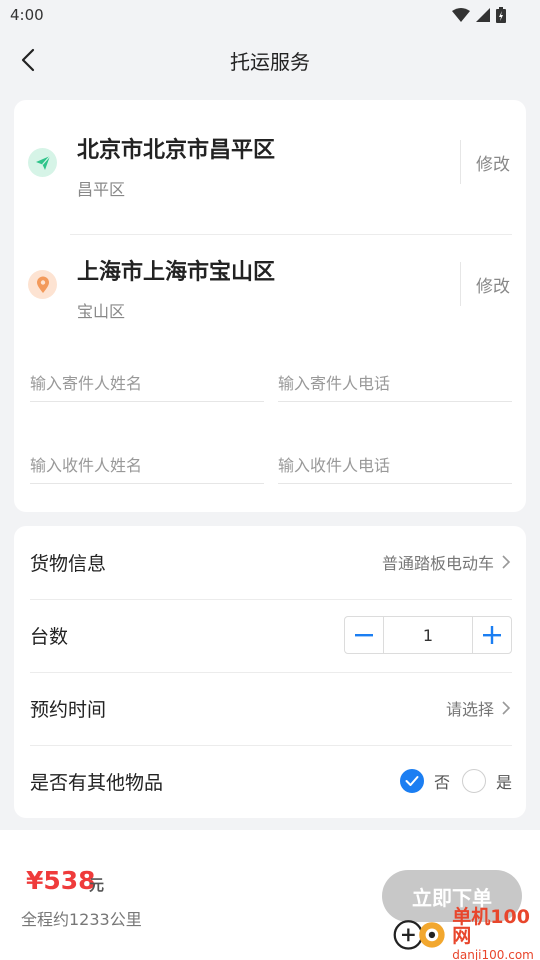  Describe the element at coordinates (68, 563) in the screenshot. I see `cargo-info-label: 货物信息` at that location.